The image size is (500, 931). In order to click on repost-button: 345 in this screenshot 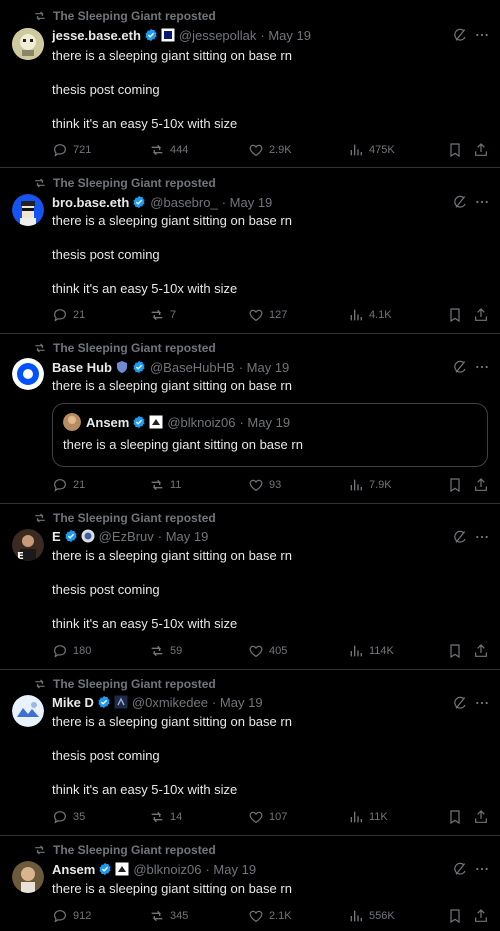, I will do `click(168, 916)`.